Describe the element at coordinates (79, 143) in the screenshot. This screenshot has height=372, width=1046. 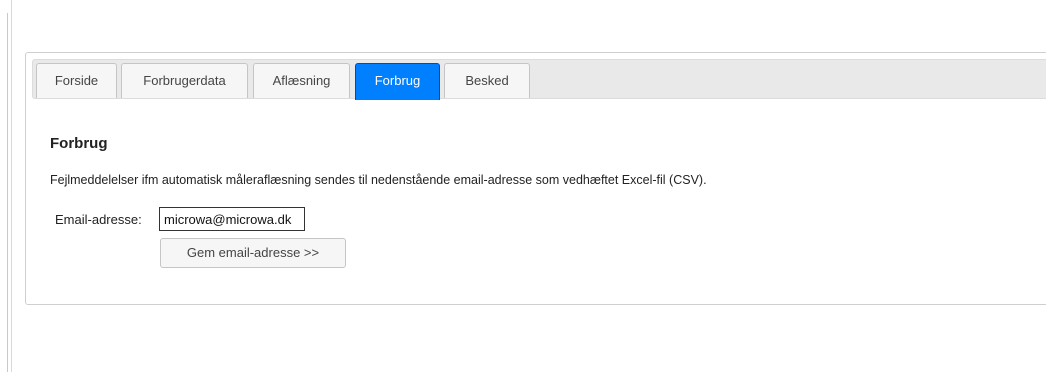
I see `section-title: Forbrug` at that location.